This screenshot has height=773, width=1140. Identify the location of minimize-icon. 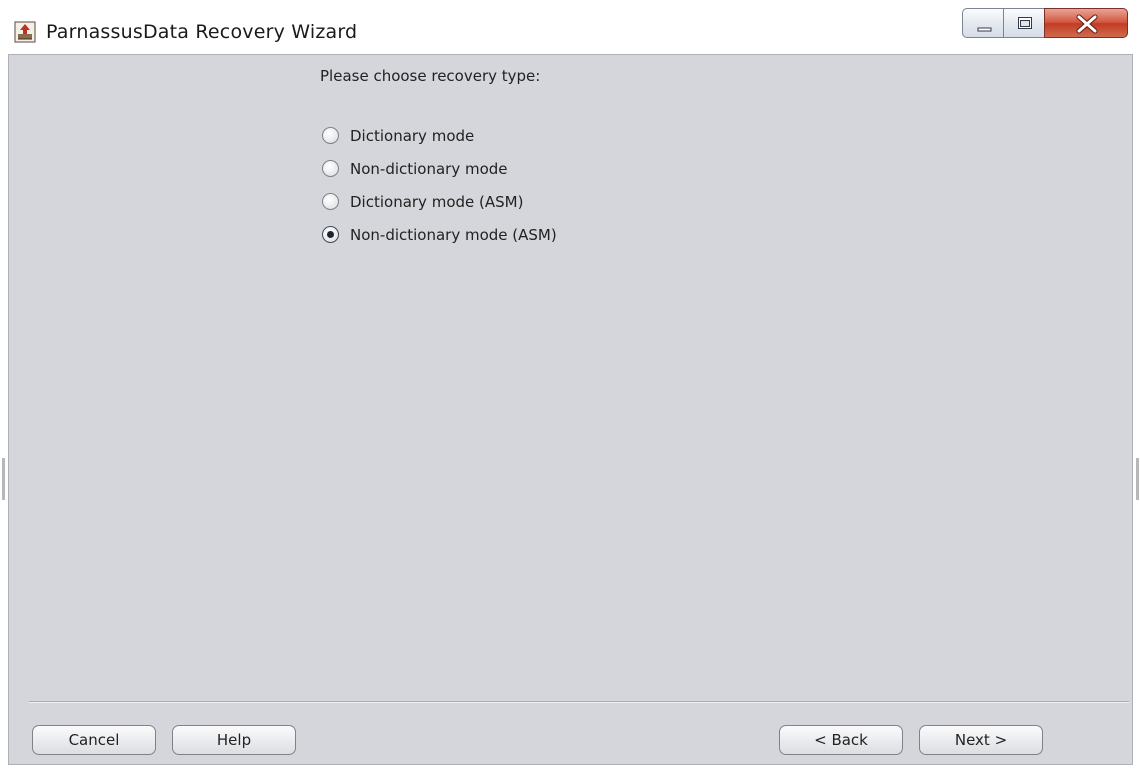
(984, 29).